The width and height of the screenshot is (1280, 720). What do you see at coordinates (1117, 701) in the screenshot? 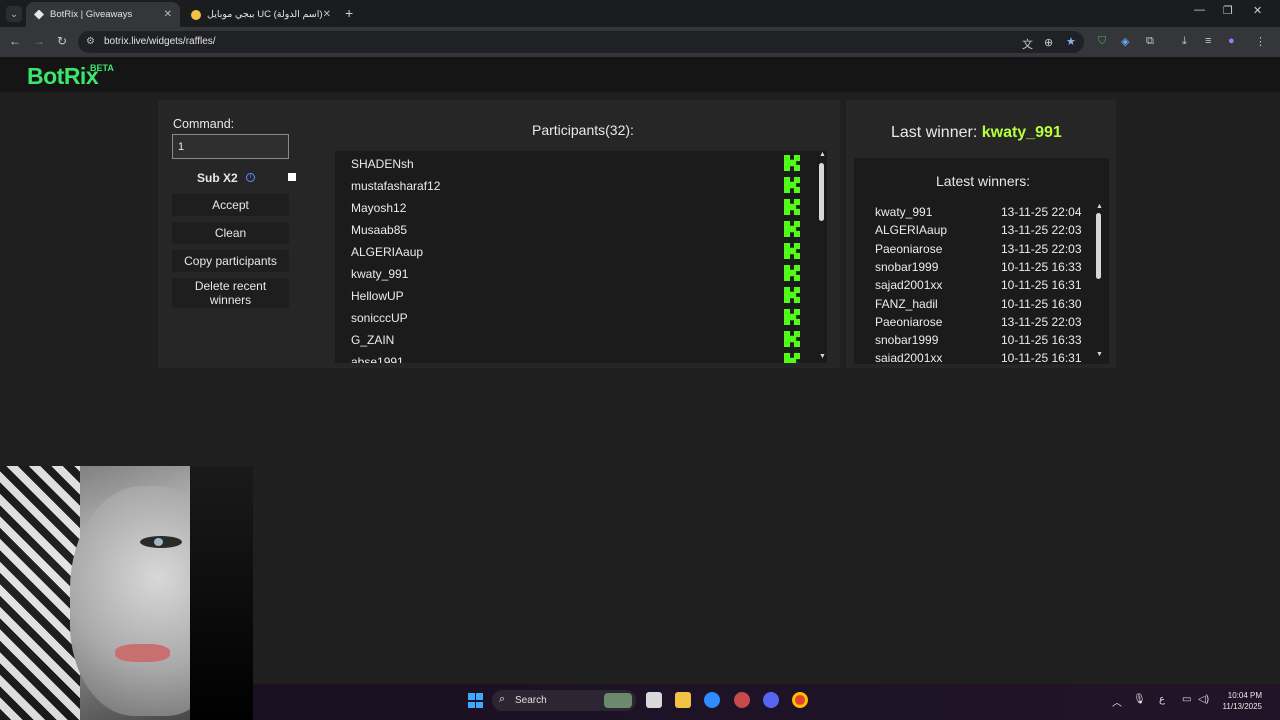
I see `tray-chevron-up-icon: ︿` at bounding box center [1117, 701].